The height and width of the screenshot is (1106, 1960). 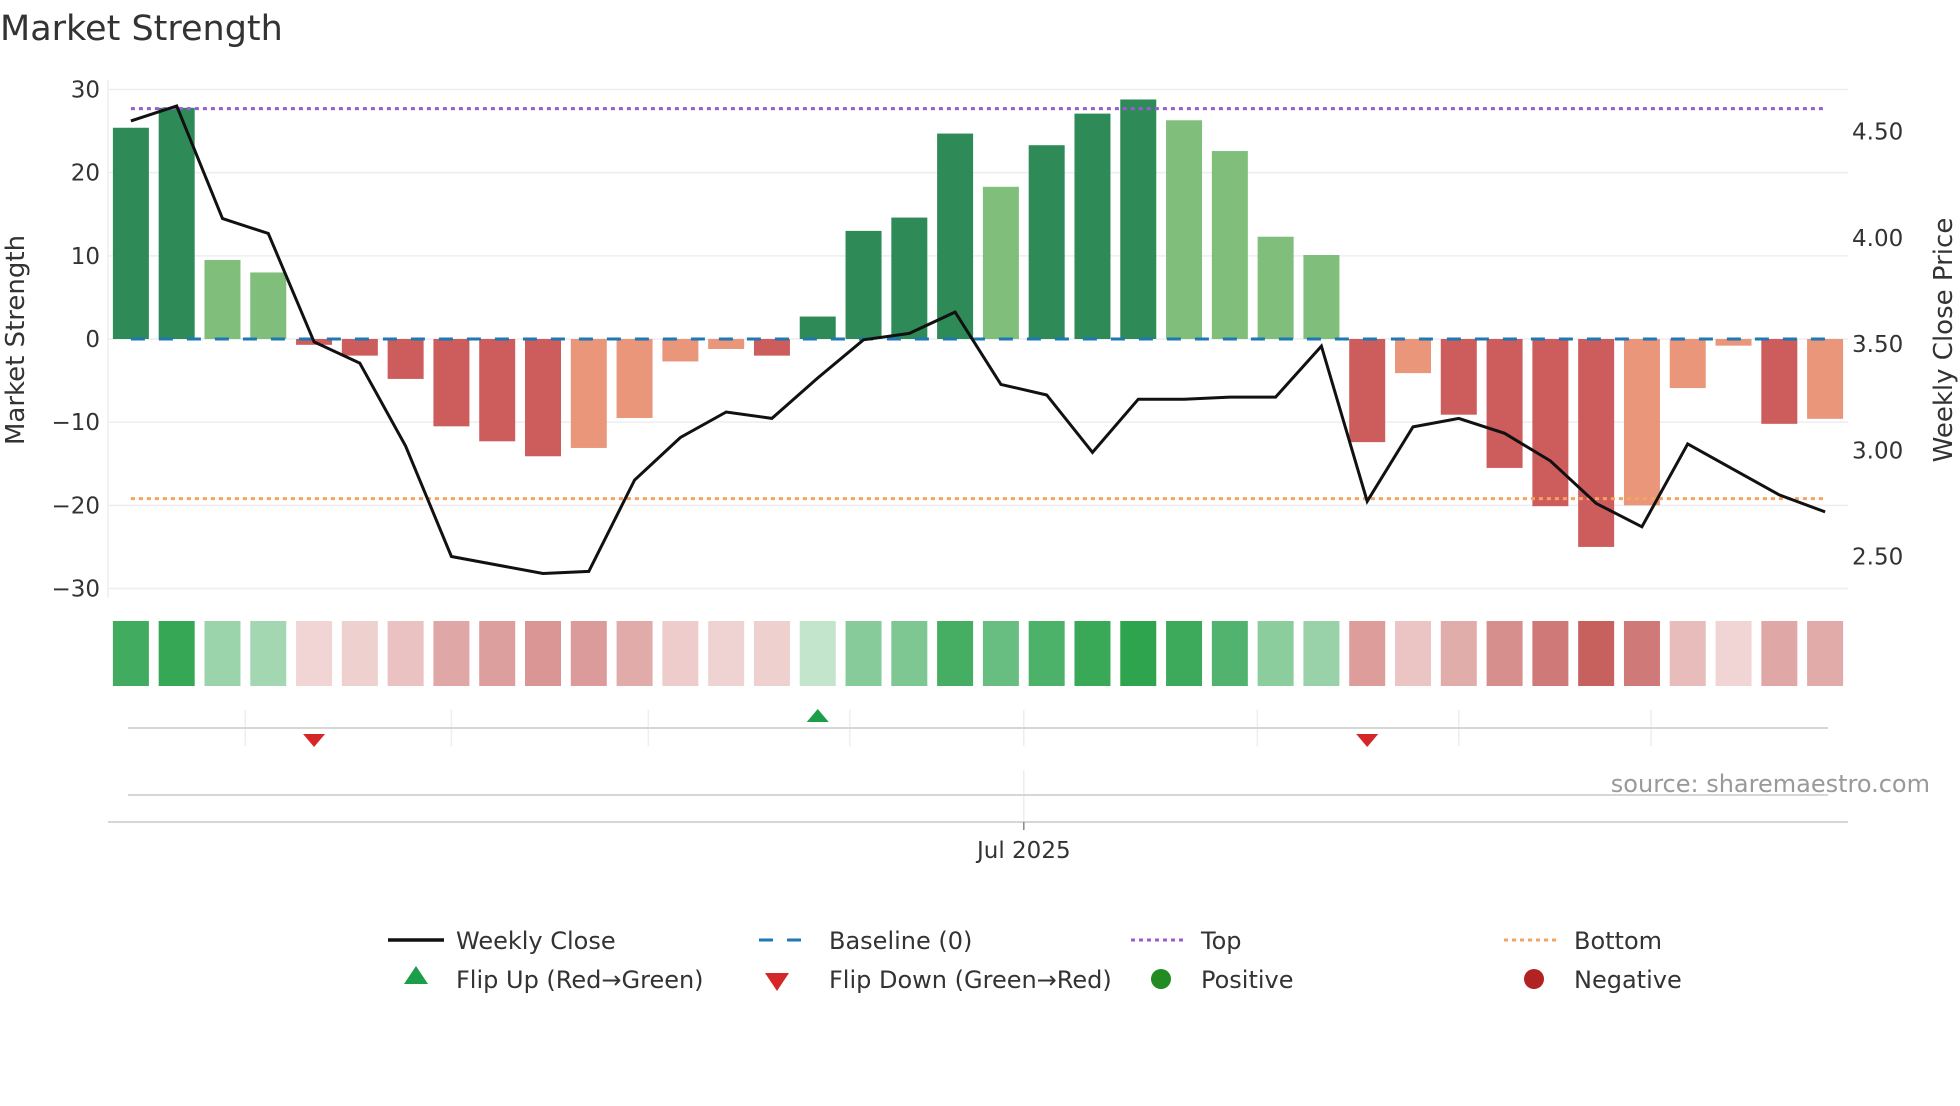 What do you see at coordinates (1877, 239) in the screenshot?
I see `y2-tick-label: 4.00` at bounding box center [1877, 239].